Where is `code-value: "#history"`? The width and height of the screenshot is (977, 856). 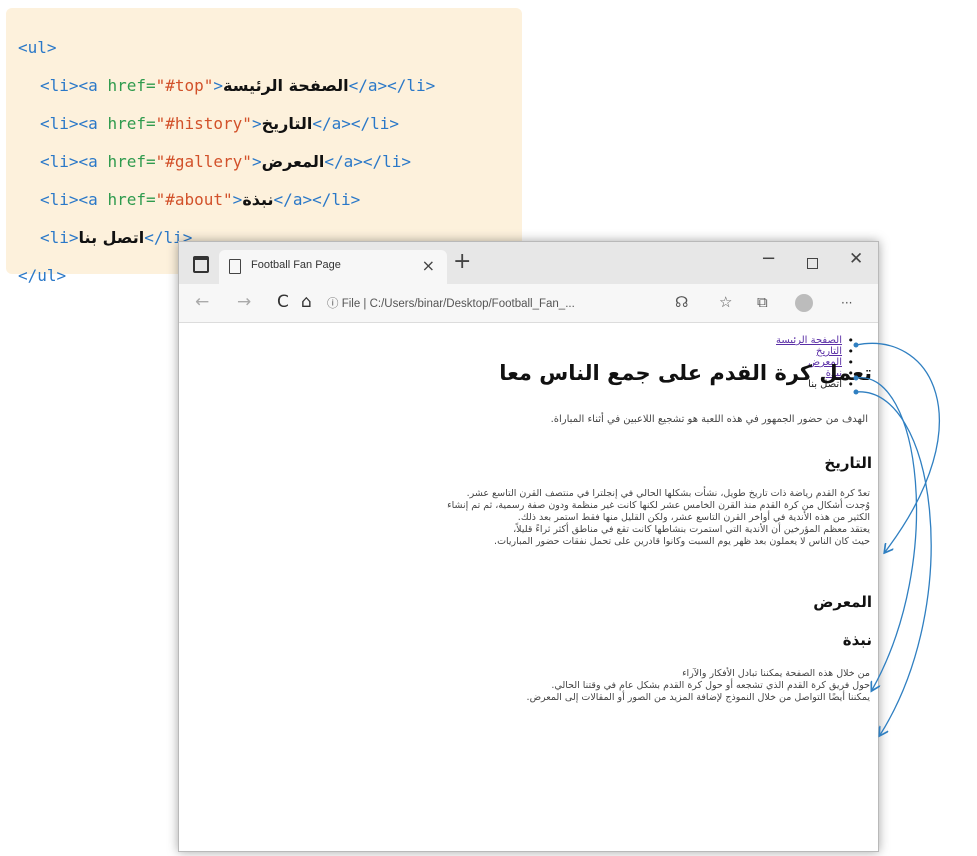
code-value: "#history" is located at coordinates (203, 123).